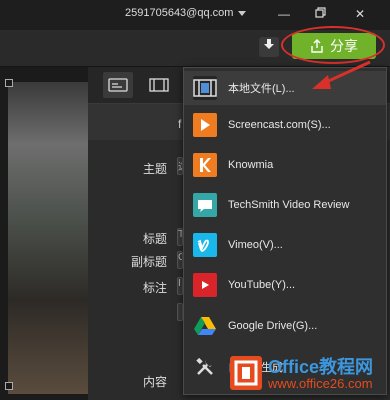  Describe the element at coordinates (242, 13) in the screenshot. I see `account-dropdown-icon` at that location.